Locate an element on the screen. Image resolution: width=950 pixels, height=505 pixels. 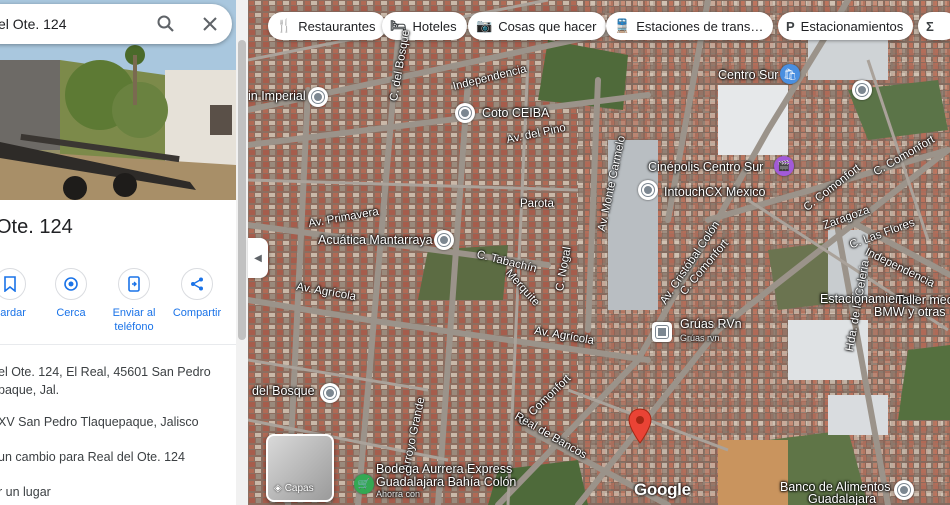
filter-restaurants: 🍴 Restaurantes is located at coordinates (327, 26).